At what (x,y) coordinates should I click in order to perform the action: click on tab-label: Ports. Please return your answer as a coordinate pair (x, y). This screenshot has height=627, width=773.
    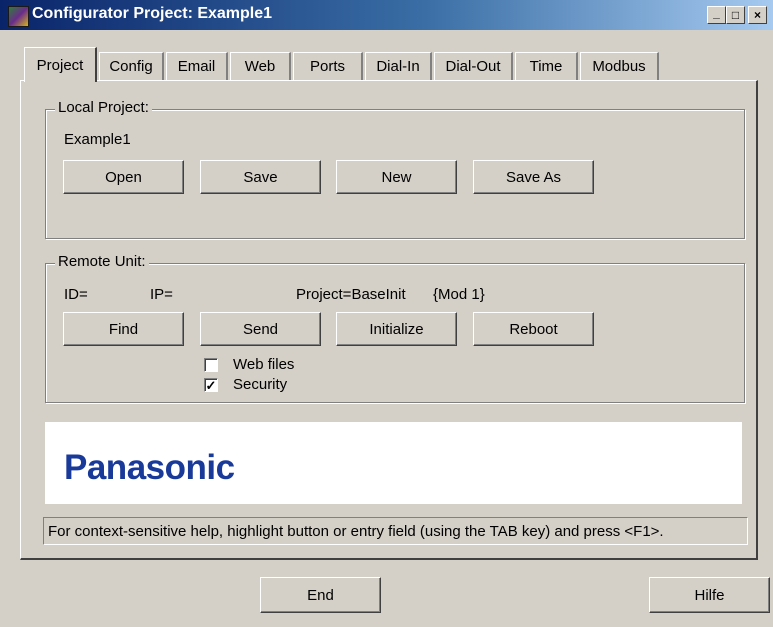
    Looking at the image, I should click on (327, 66).